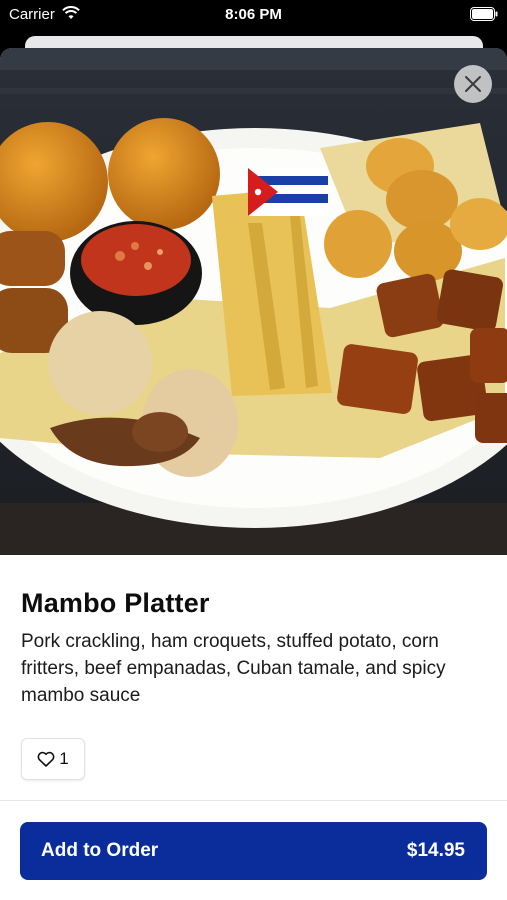 The image size is (507, 900). I want to click on like-count: 1, so click(64, 758).